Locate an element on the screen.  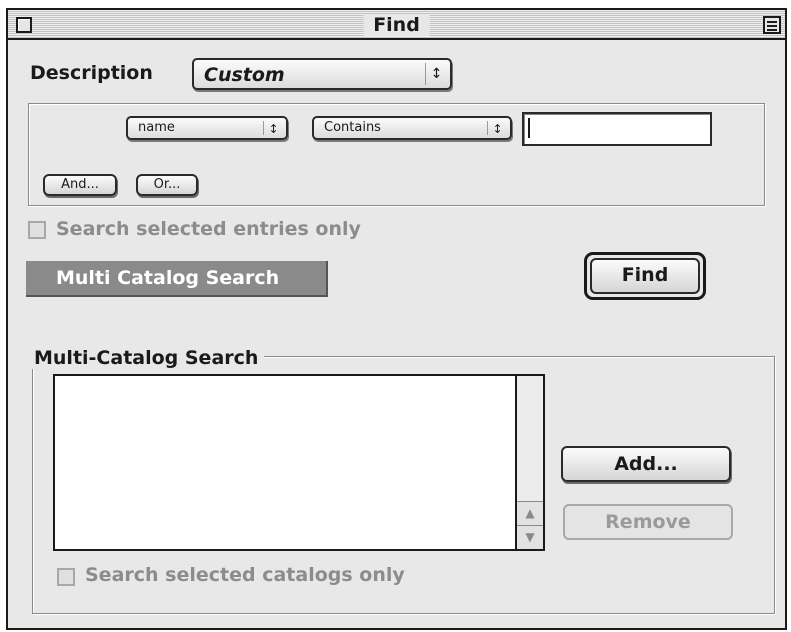
description-popup-value: Custom is located at coordinates (244, 75).